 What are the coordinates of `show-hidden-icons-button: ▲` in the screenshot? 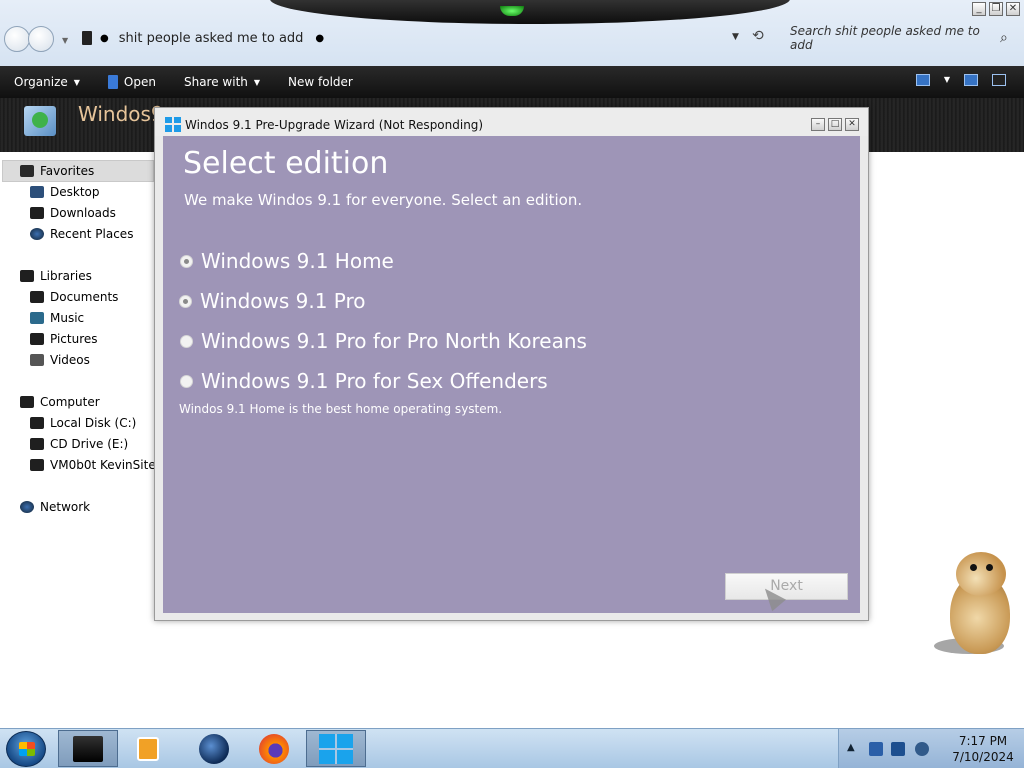 It's located at (851, 747).